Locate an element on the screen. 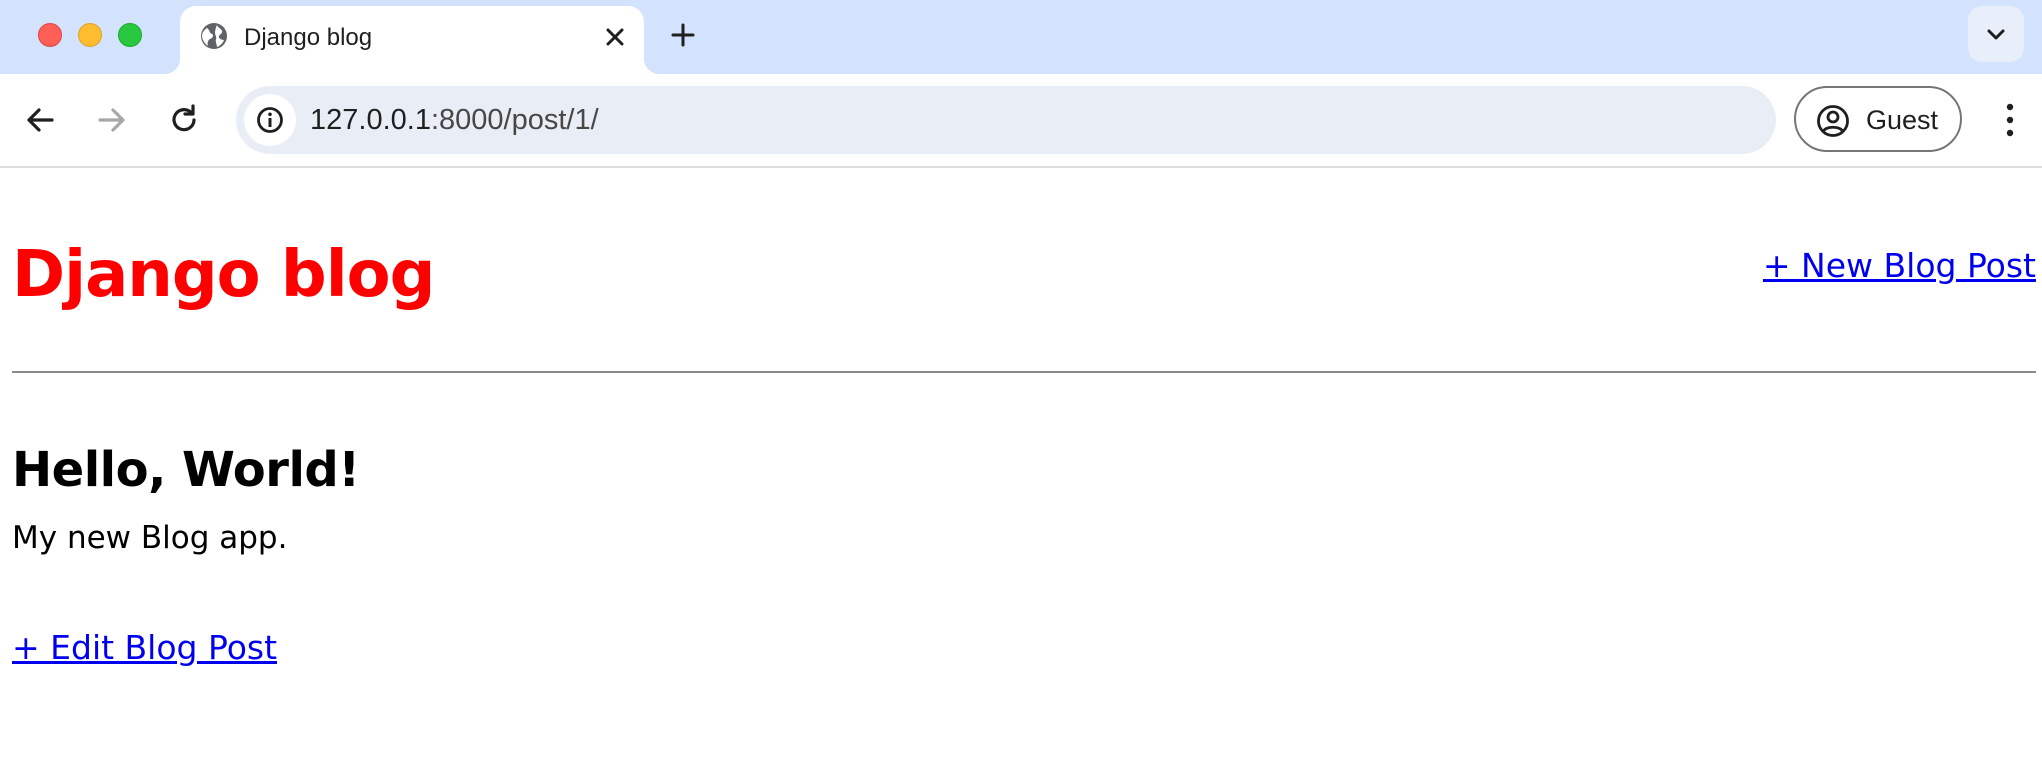  url-text: 127.0.0.1:8000/post/1/ is located at coordinates (454, 120).